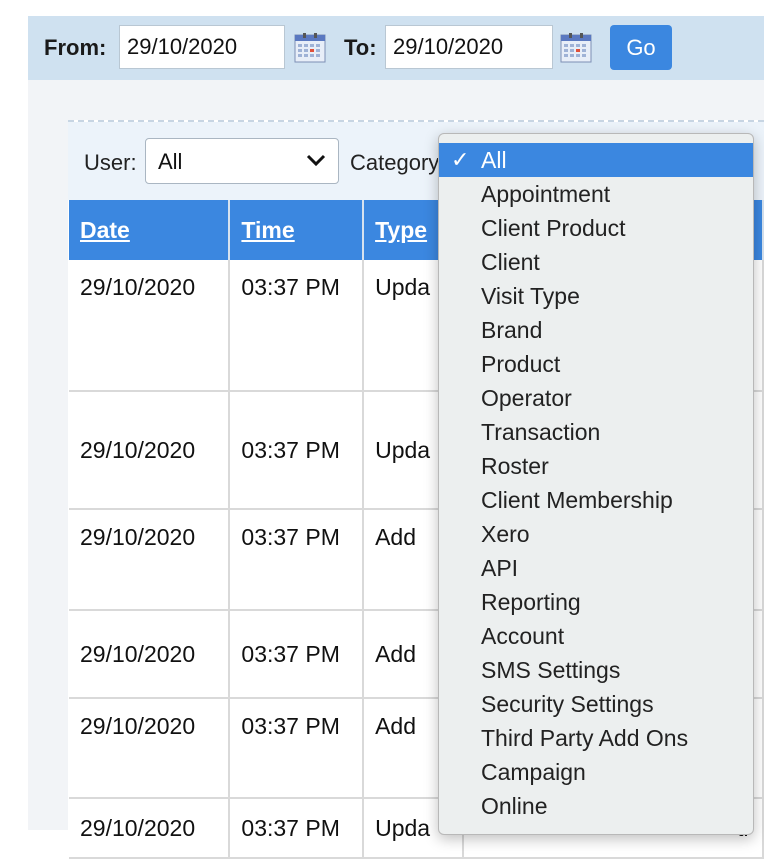 The height and width of the screenshot is (859, 764). What do you see at coordinates (395, 162) in the screenshot?
I see `category-filter-label: Category` at bounding box center [395, 162].